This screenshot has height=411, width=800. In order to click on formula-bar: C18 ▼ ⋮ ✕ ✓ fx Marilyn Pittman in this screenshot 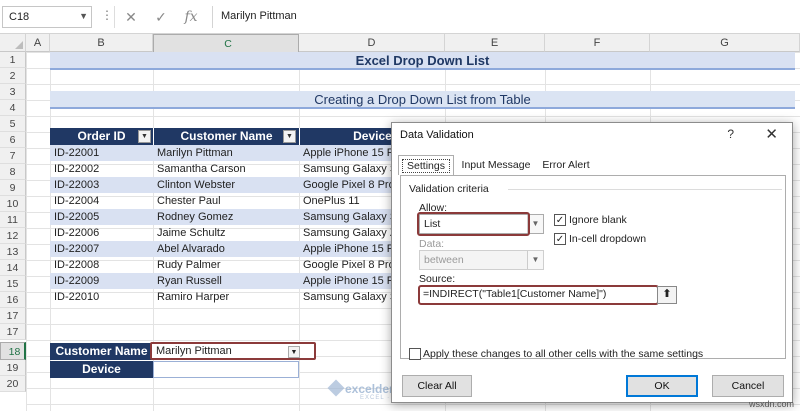, I will do `click(400, 17)`.